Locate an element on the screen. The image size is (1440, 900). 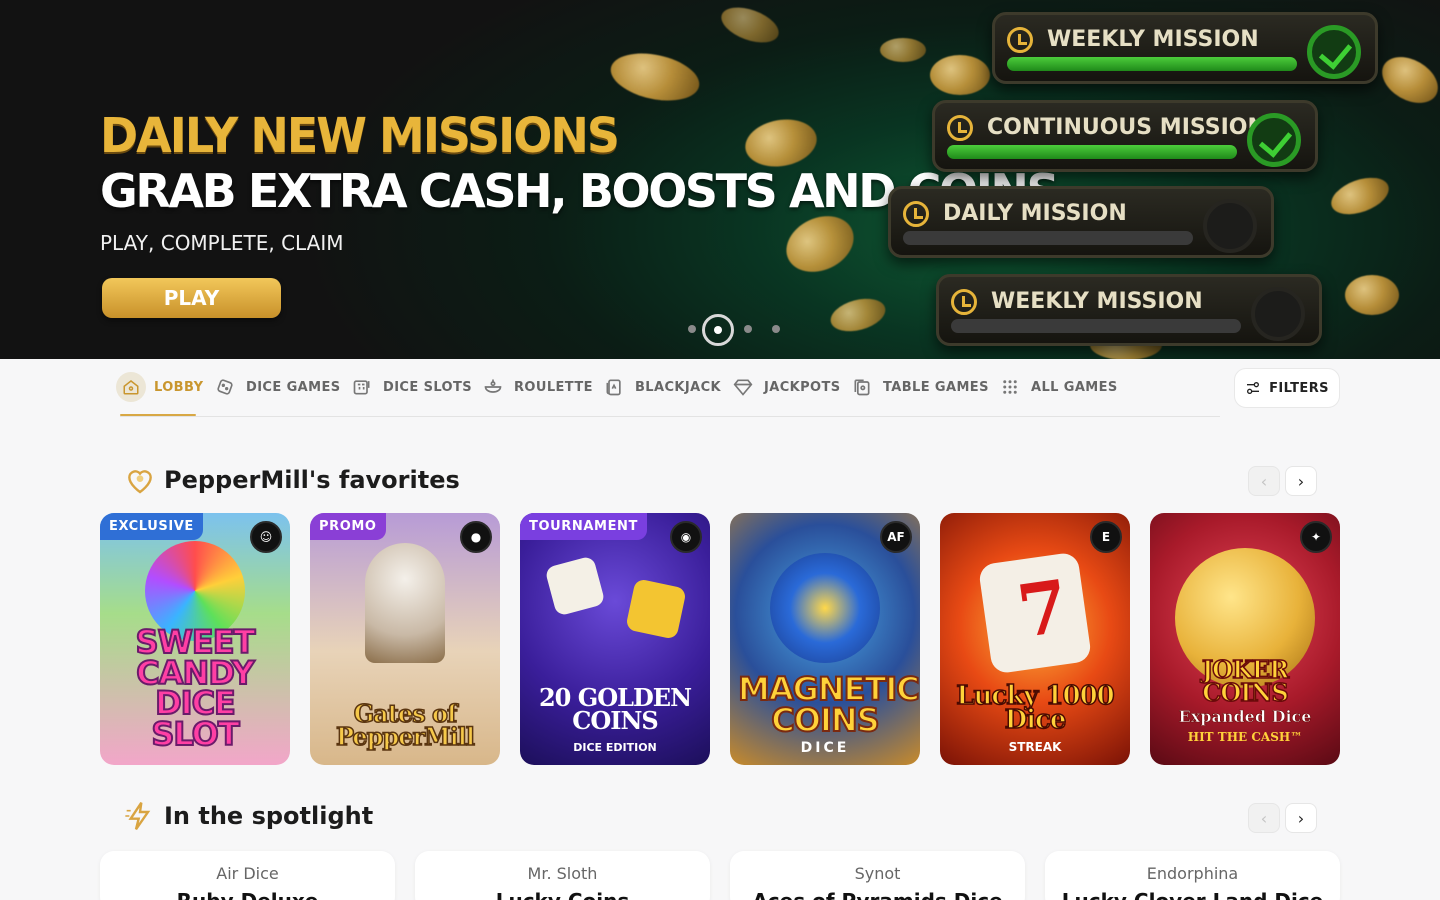
magnet-art is located at coordinates (825, 608).